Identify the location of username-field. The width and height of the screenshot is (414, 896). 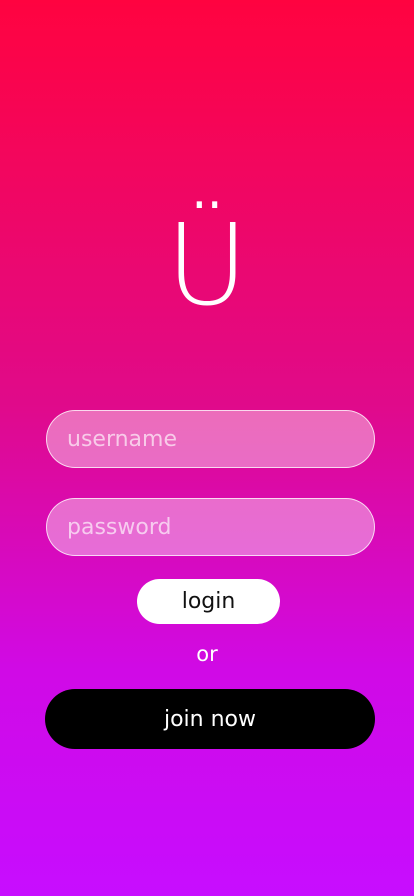
(210, 439).